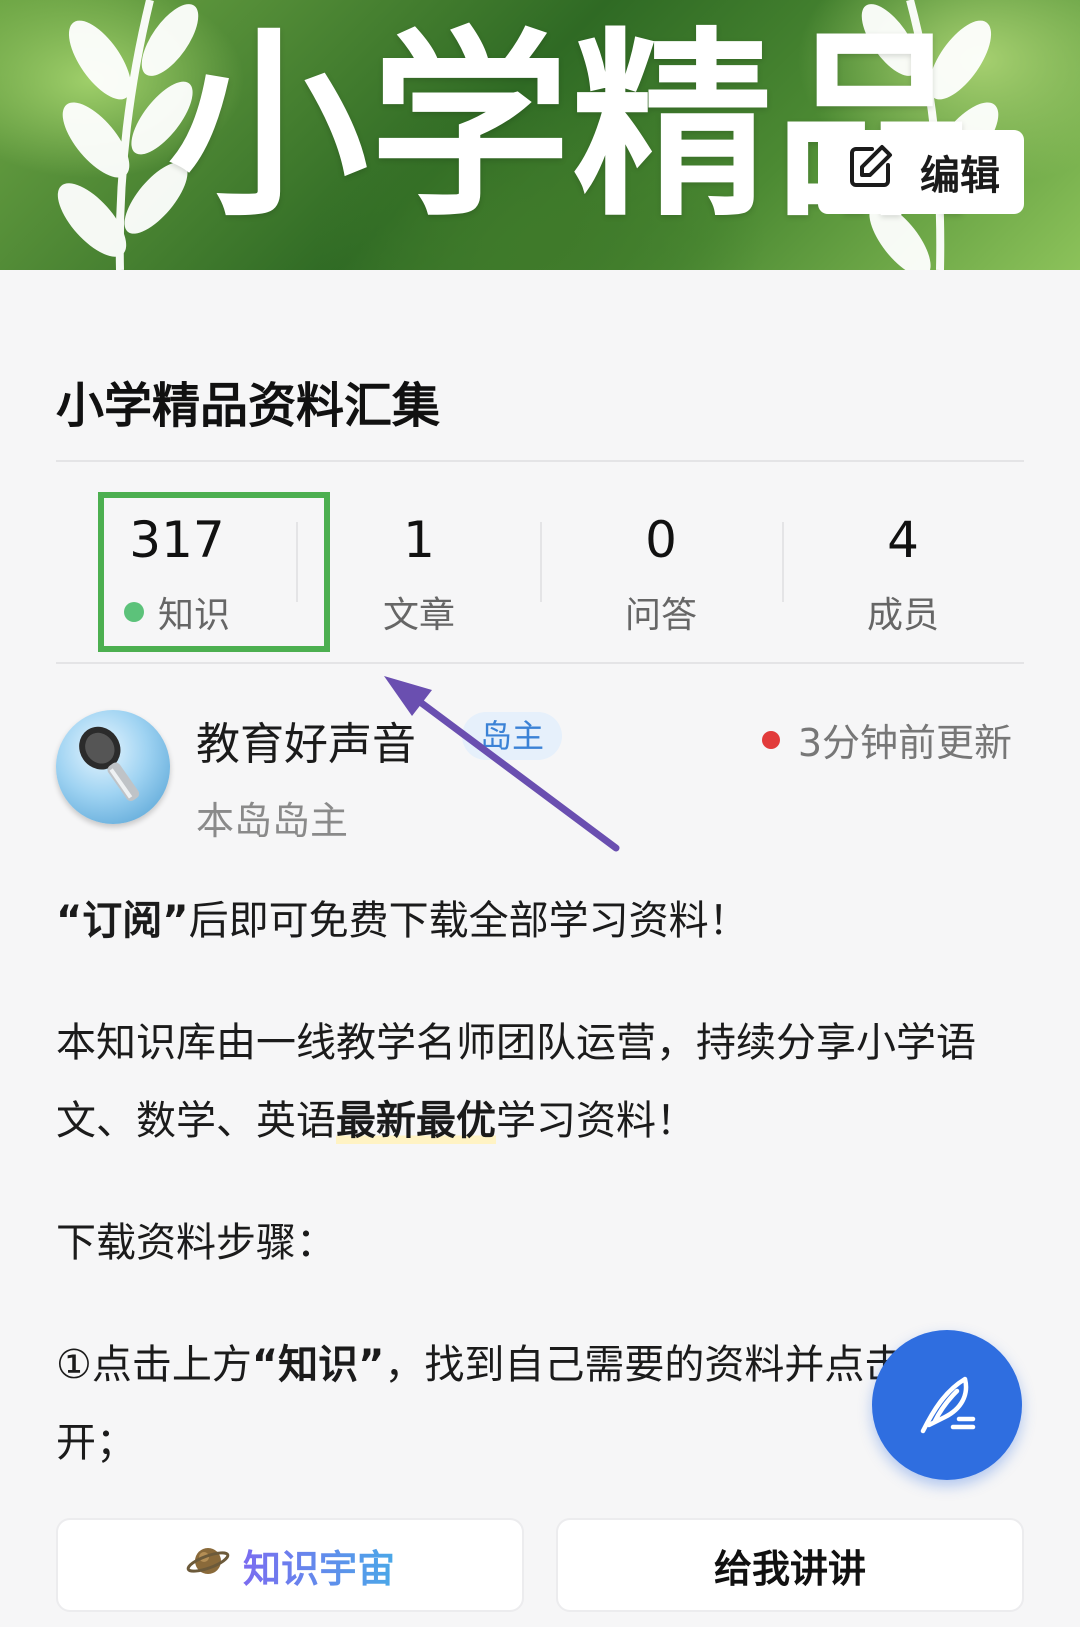  I want to click on stat-label: 文章, so click(418, 615).